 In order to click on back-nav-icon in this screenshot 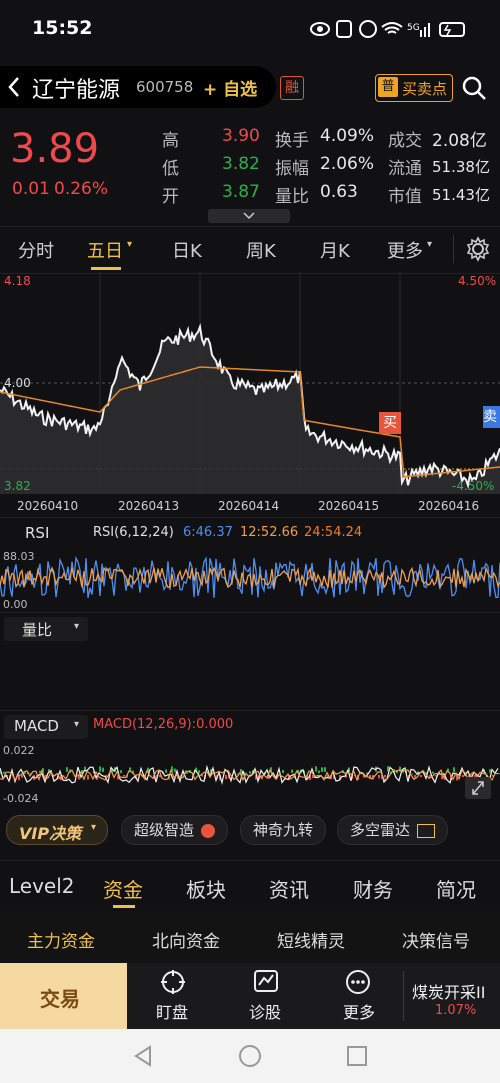, I will do `click(143, 1056)`.